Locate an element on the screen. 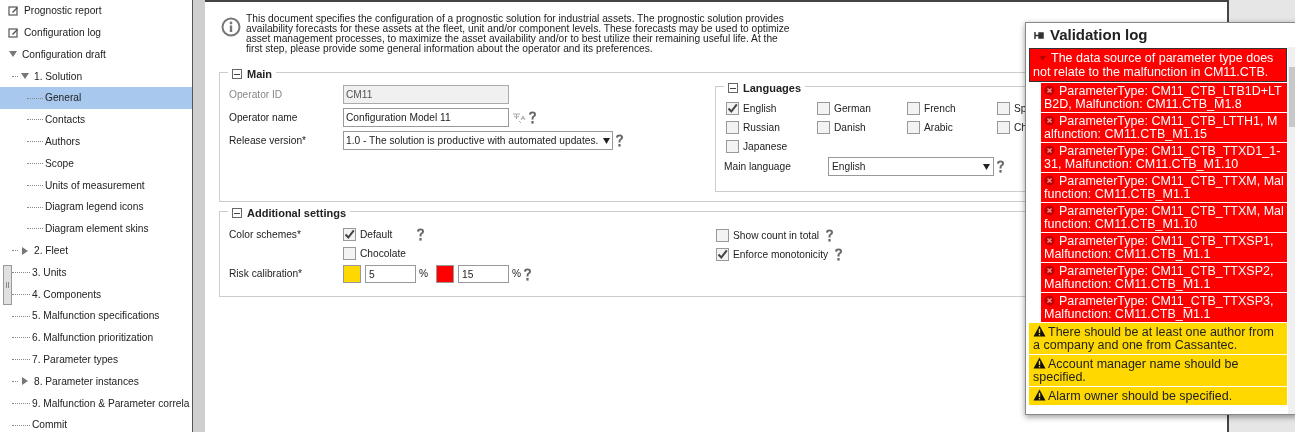 The image size is (1295, 432). checkbox-label: French is located at coordinates (940, 108).